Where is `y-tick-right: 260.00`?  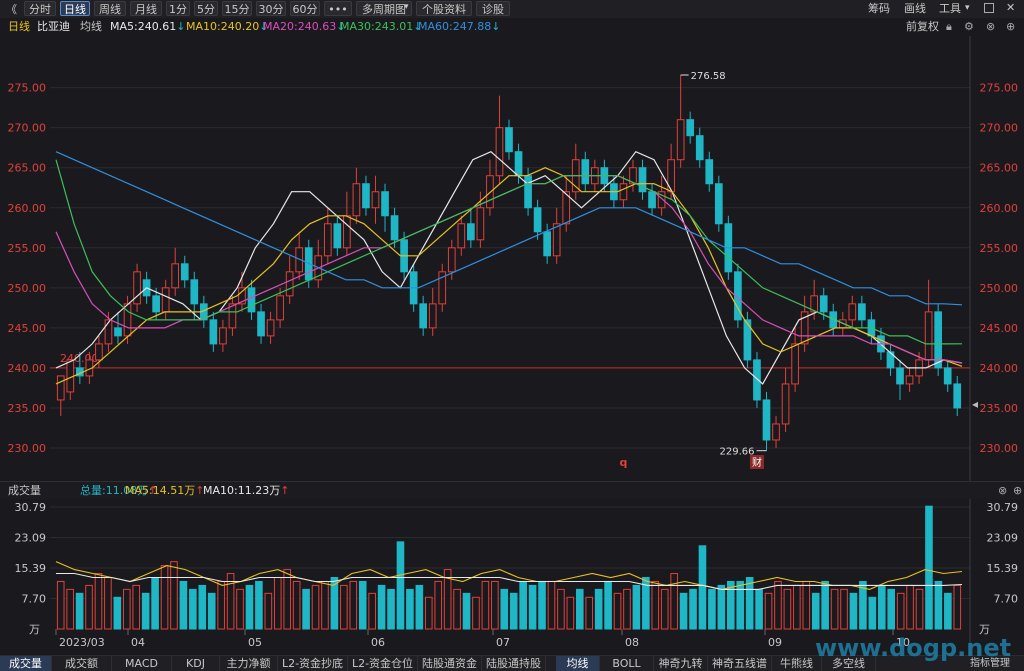 y-tick-right: 260.00 is located at coordinates (999, 208).